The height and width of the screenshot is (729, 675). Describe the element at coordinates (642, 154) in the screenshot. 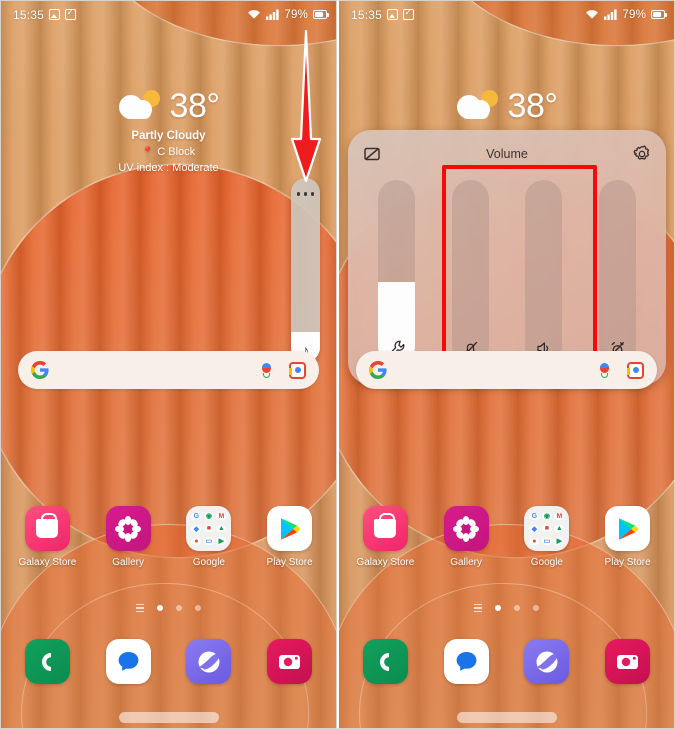

I see `settings-gear-icon` at that location.